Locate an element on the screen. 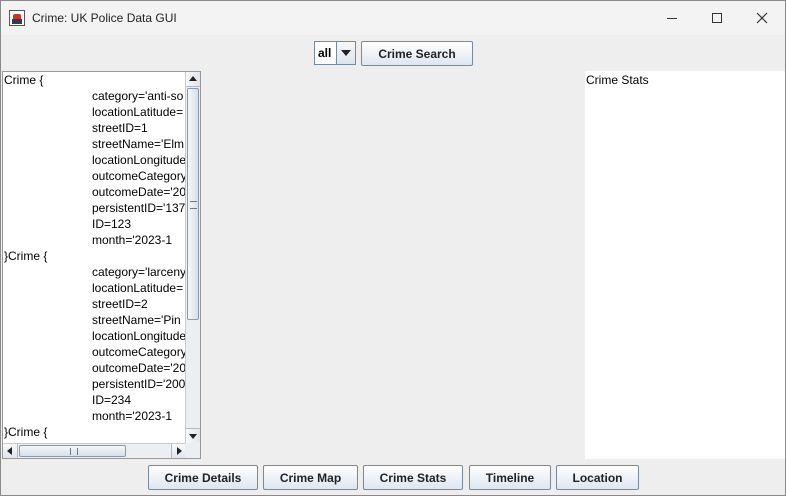  java-app-icon is located at coordinates (17, 18).